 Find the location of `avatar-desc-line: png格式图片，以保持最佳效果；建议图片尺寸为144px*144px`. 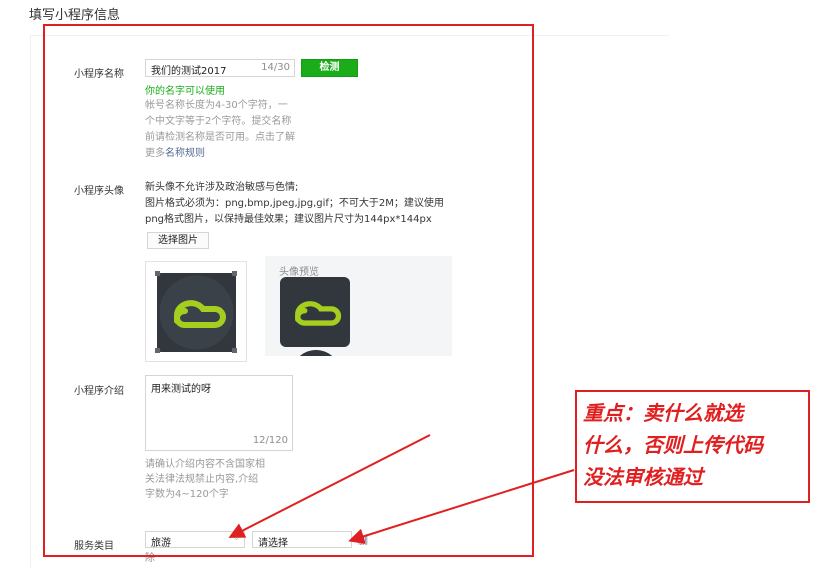

avatar-desc-line: png格式图片，以保持最佳效果；建议图片尺寸为144px*144px is located at coordinates (288, 219).